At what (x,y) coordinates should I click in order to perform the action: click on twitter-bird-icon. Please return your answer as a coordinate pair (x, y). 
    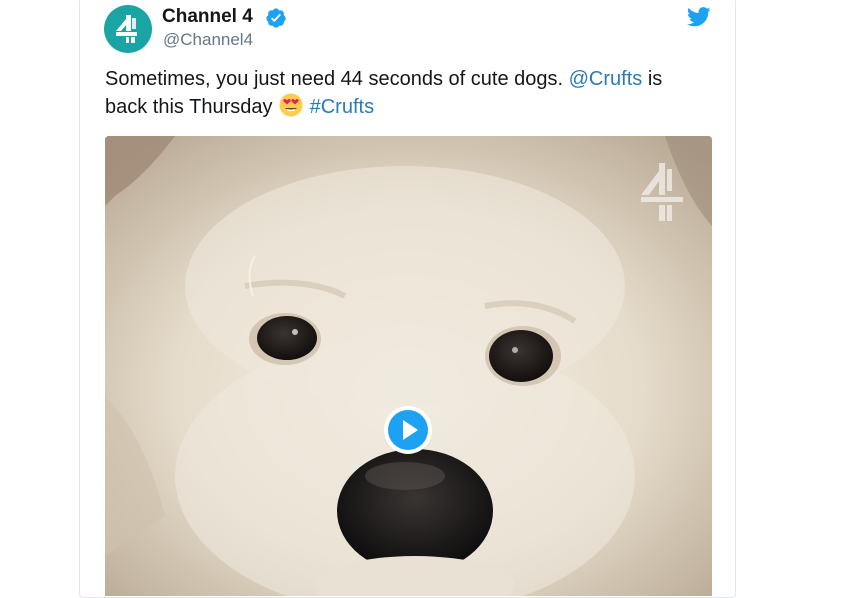
    Looking at the image, I should click on (699, 17).